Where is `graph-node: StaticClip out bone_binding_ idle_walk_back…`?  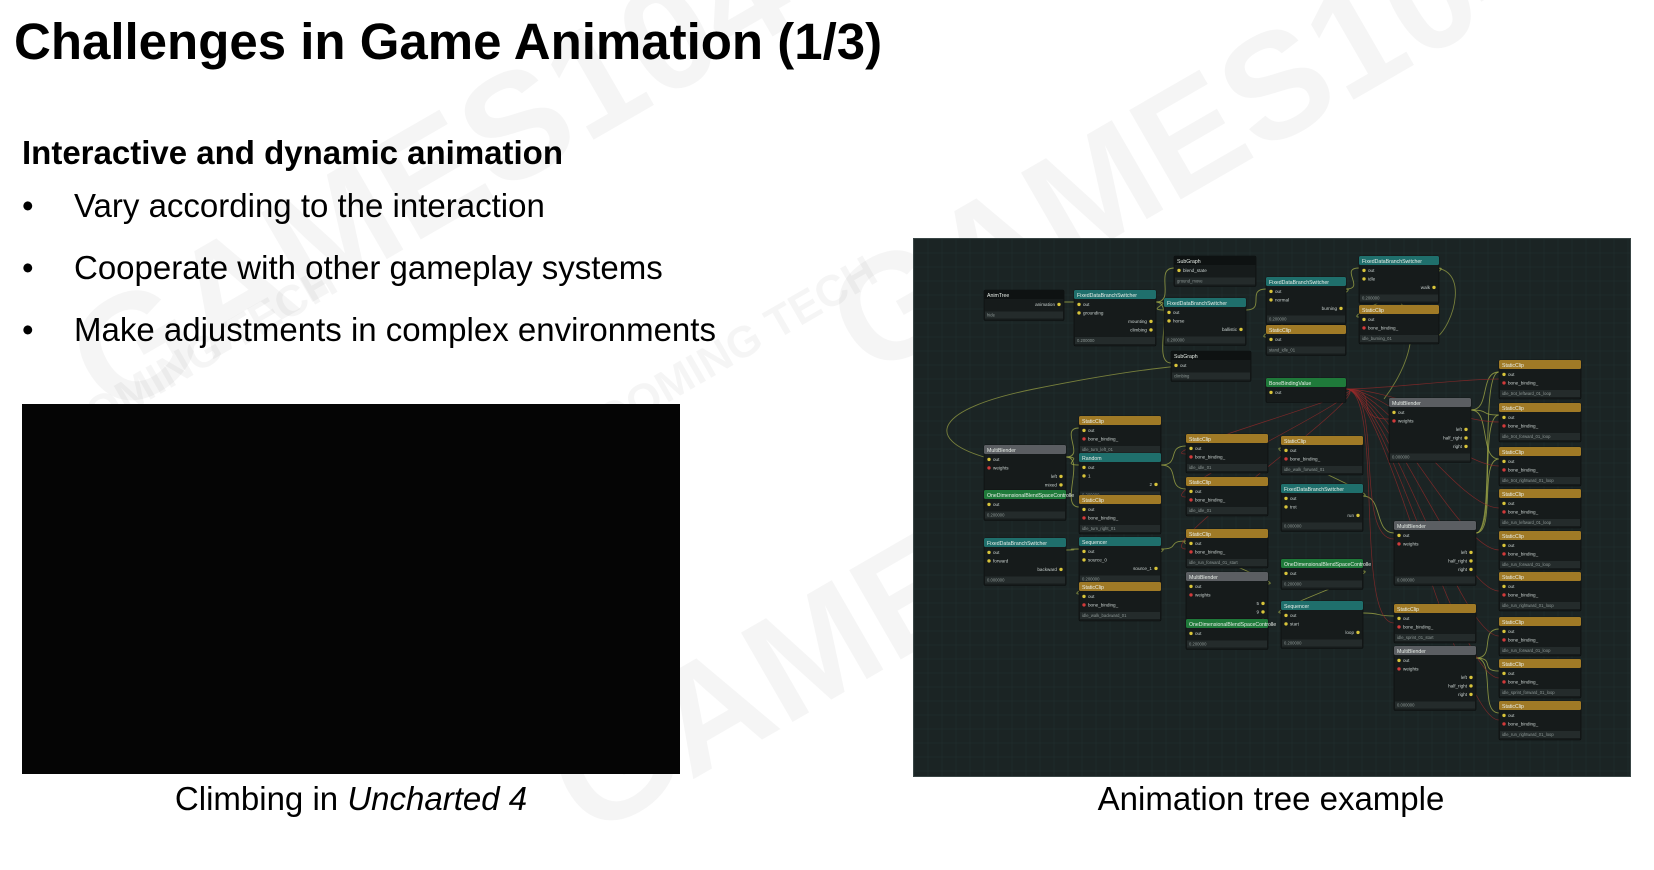
graph-node: StaticClip out bone_binding_ idle_walk_back… is located at coordinates (1120, 601).